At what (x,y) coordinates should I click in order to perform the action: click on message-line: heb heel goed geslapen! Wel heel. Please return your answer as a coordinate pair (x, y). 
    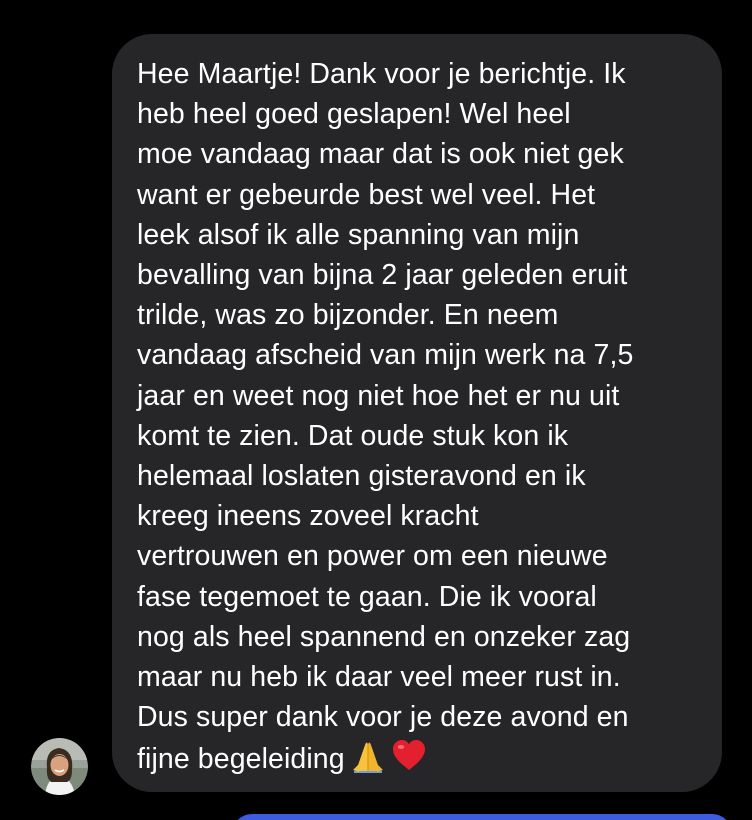
    Looking at the image, I should click on (354, 114).